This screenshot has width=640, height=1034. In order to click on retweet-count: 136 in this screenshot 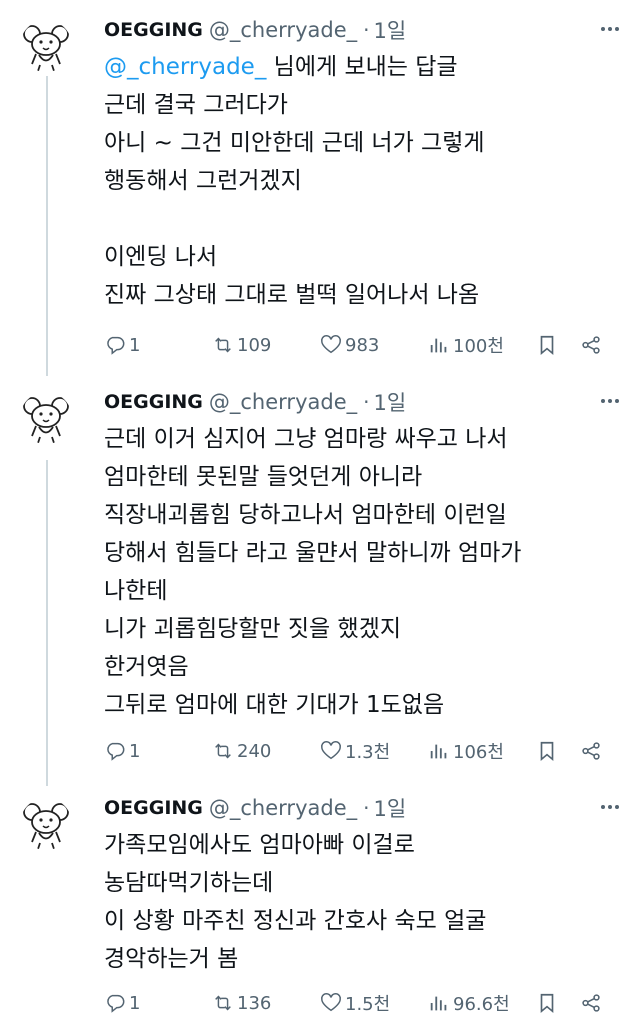, I will do `click(254, 1003)`.